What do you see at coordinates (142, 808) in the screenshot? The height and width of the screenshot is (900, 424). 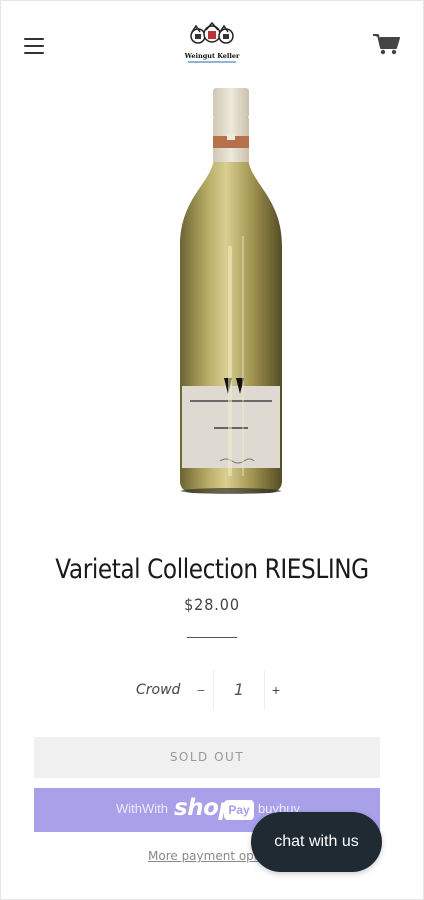 I see `shop-pay-with-text: WithWith` at bounding box center [142, 808].